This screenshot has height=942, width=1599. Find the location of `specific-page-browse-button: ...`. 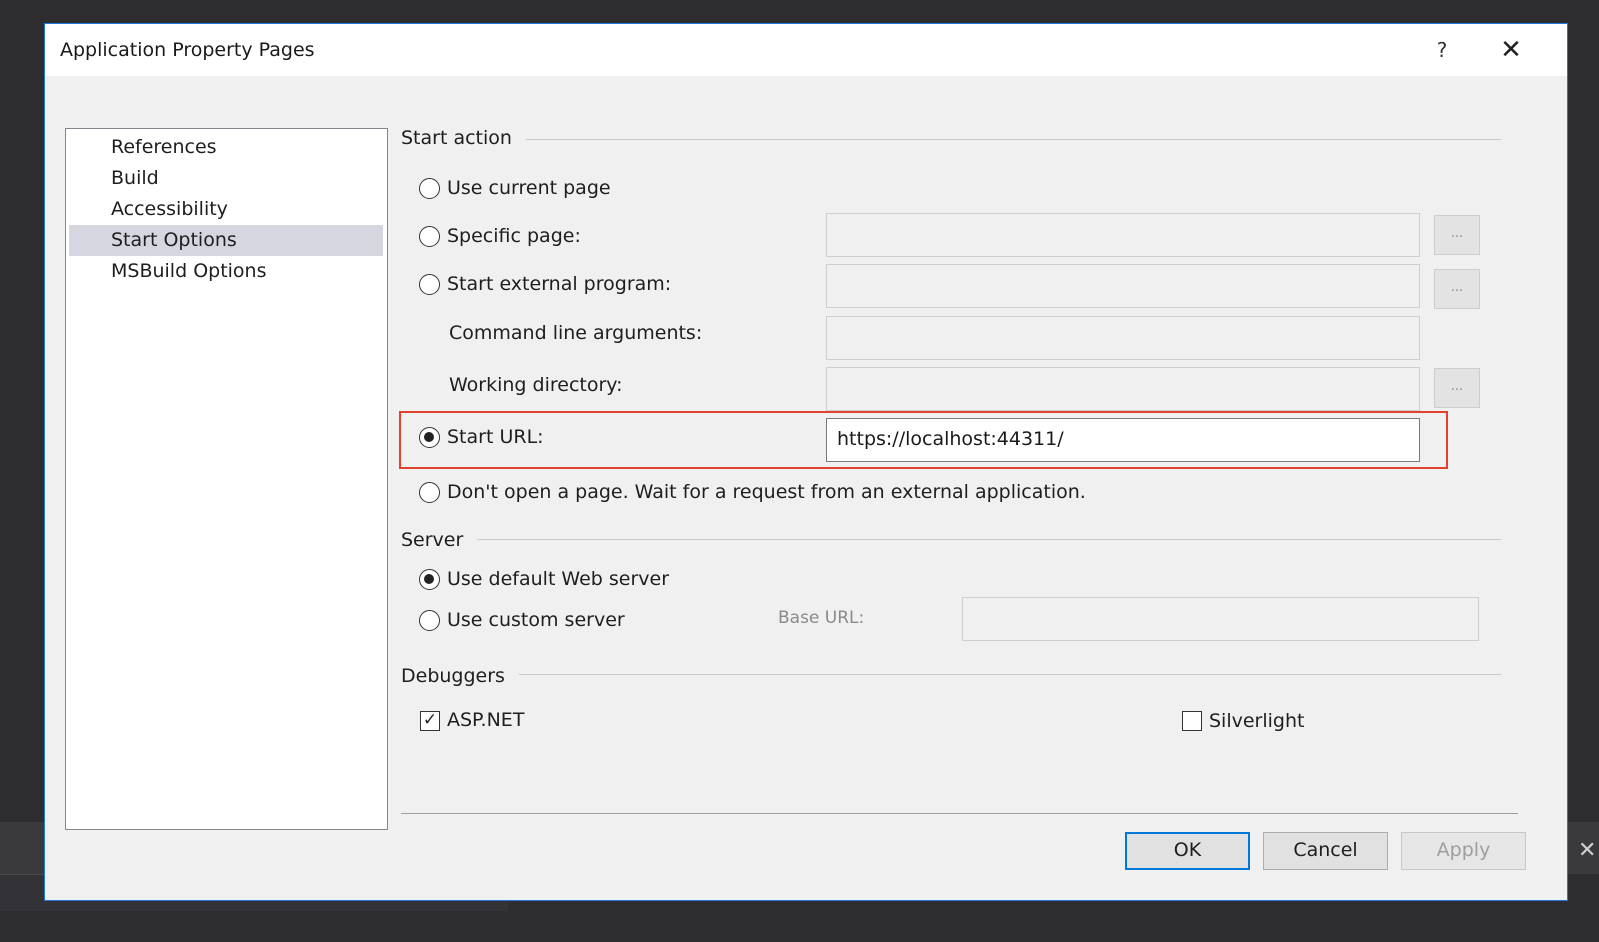

specific-page-browse-button: ... is located at coordinates (1457, 235).